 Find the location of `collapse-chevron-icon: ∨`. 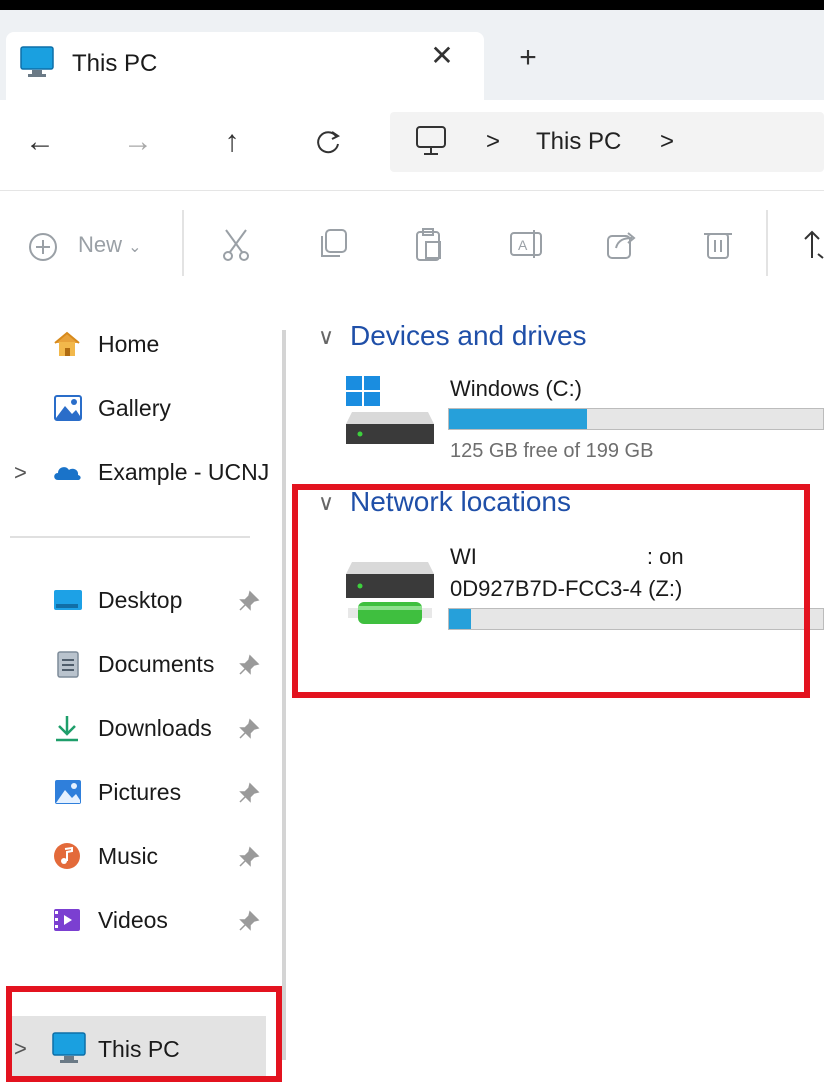

collapse-chevron-icon: ∨ is located at coordinates (326, 337).